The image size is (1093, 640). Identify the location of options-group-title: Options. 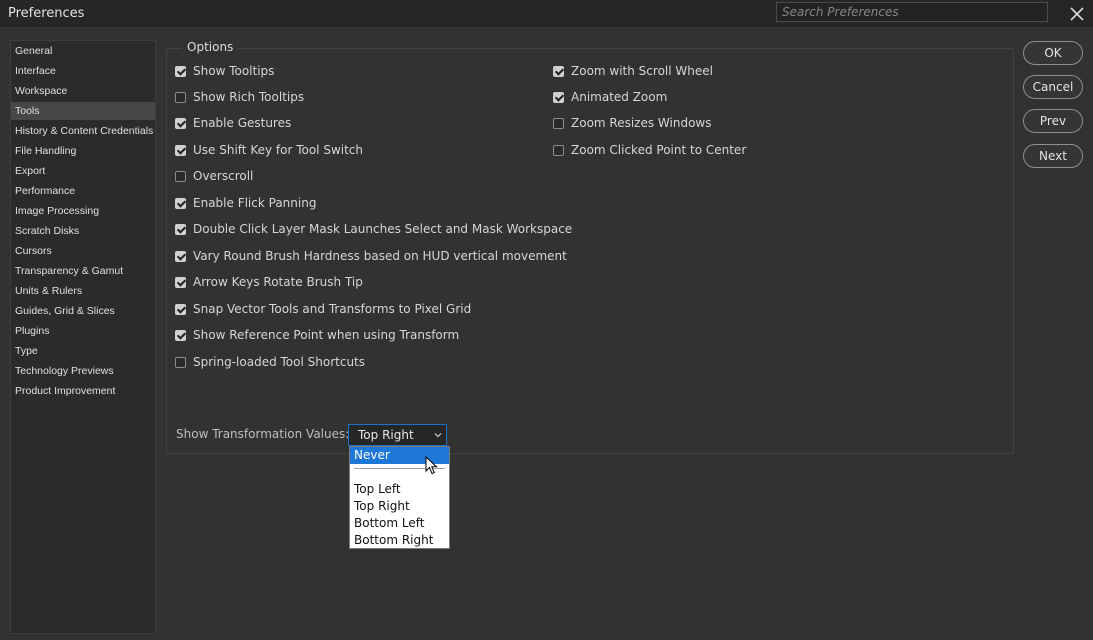
(210, 47).